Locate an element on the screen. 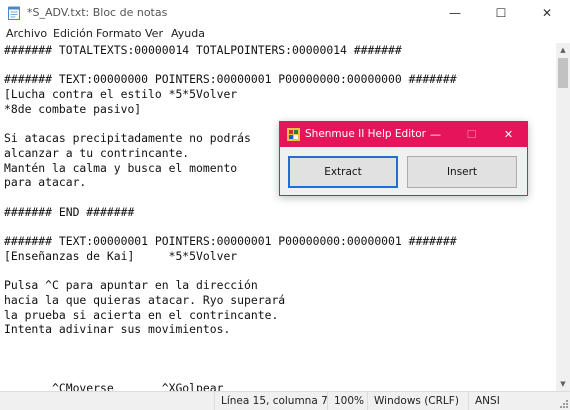  status-encoding: ANSI is located at coordinates (512, 401).